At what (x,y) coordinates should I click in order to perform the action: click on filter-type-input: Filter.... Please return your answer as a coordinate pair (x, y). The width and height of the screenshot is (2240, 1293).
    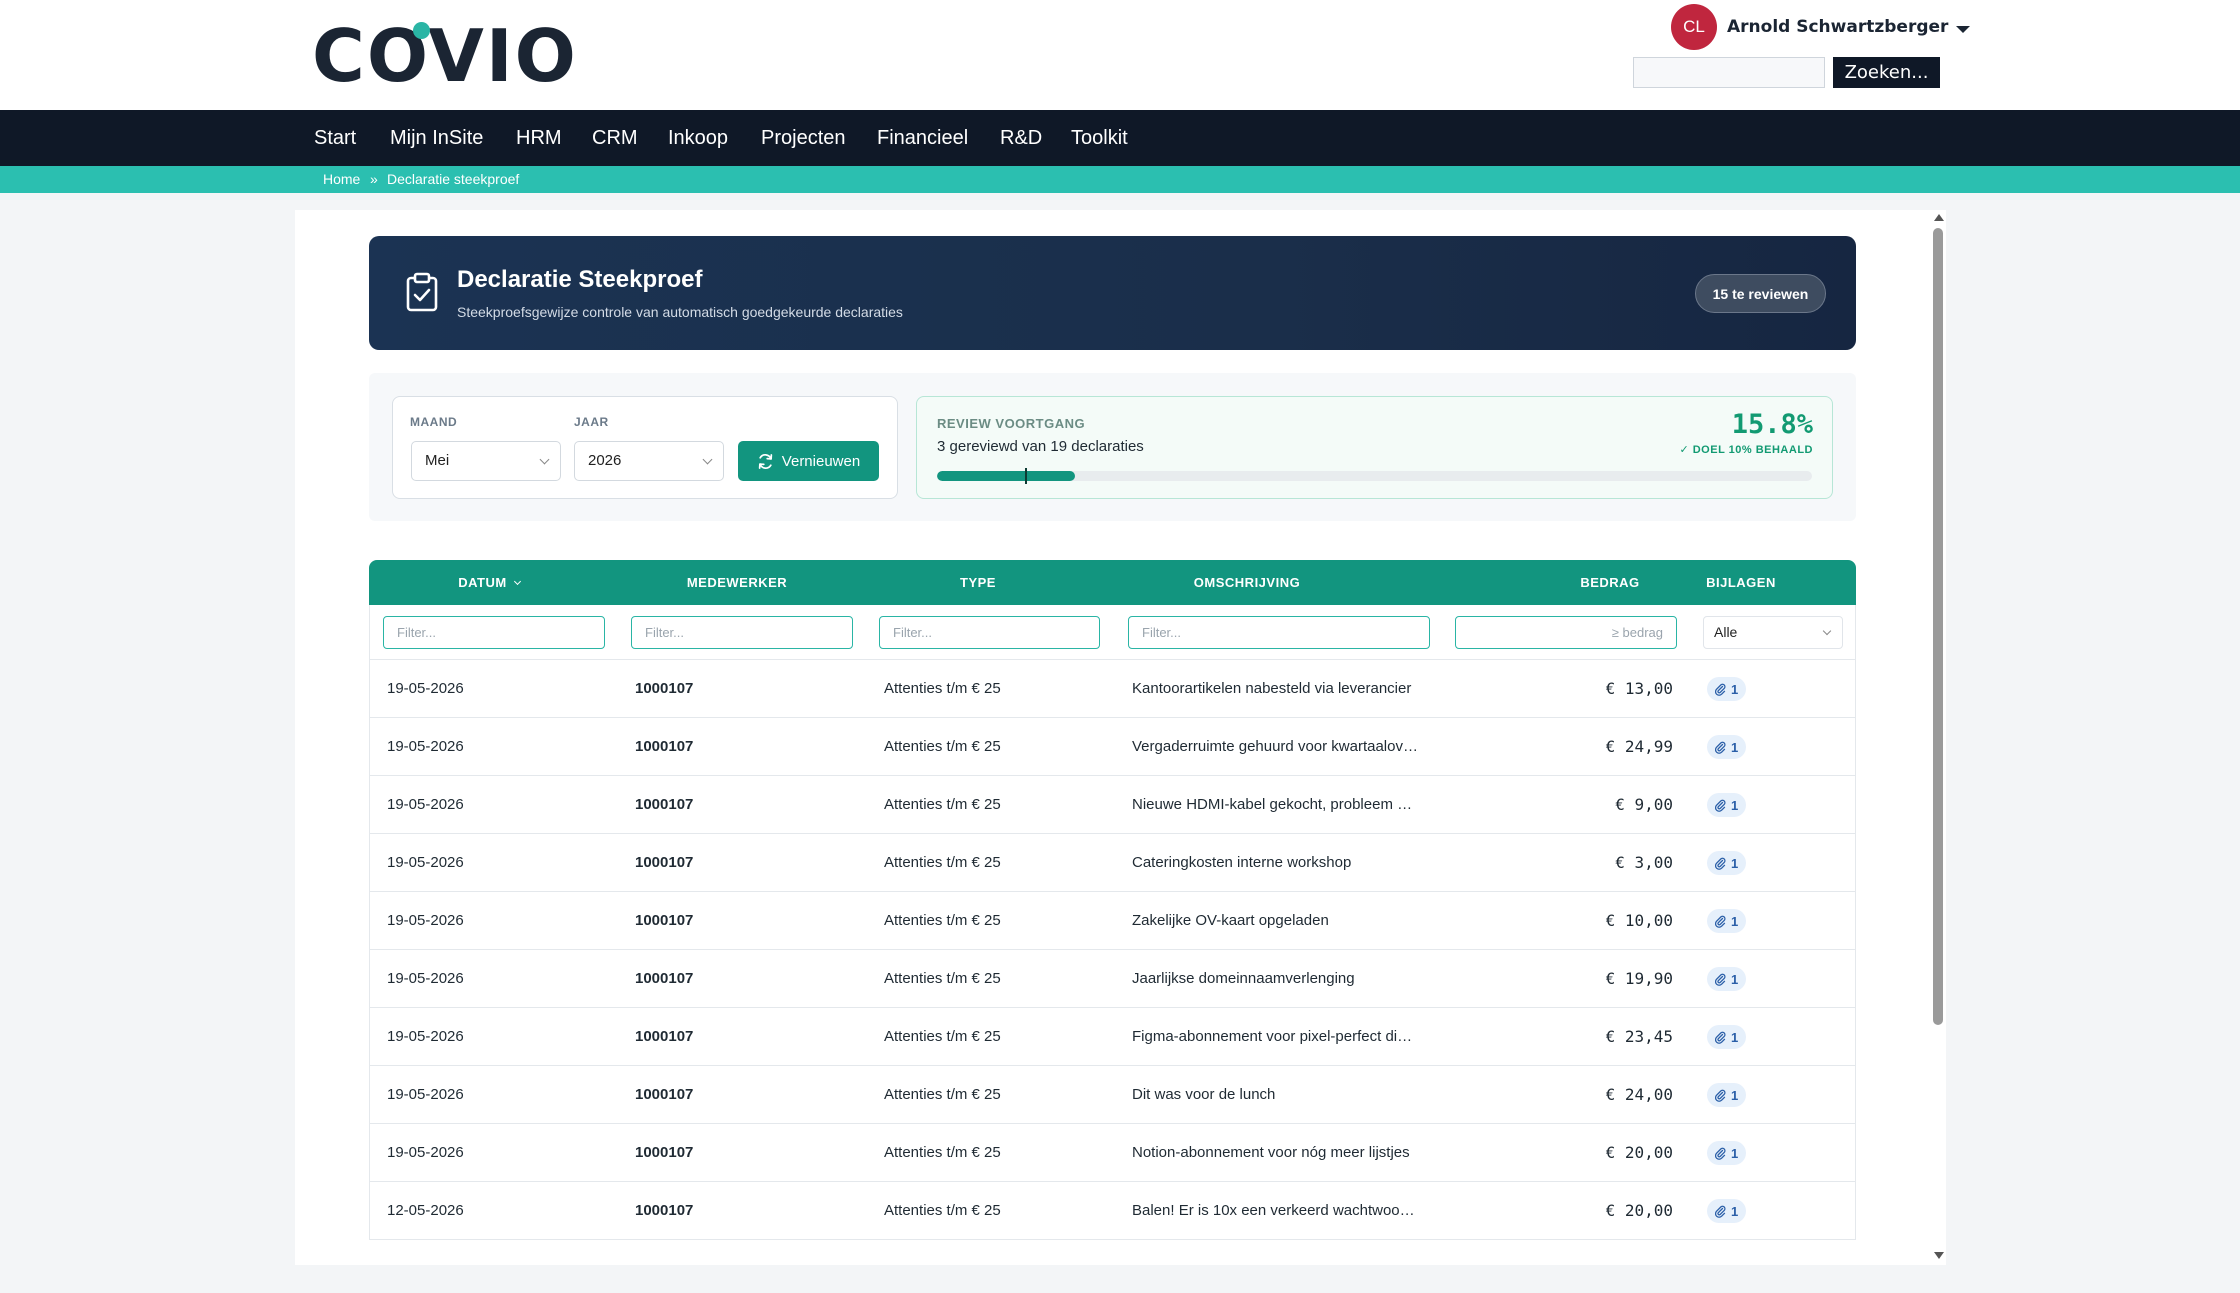
    Looking at the image, I should click on (989, 632).